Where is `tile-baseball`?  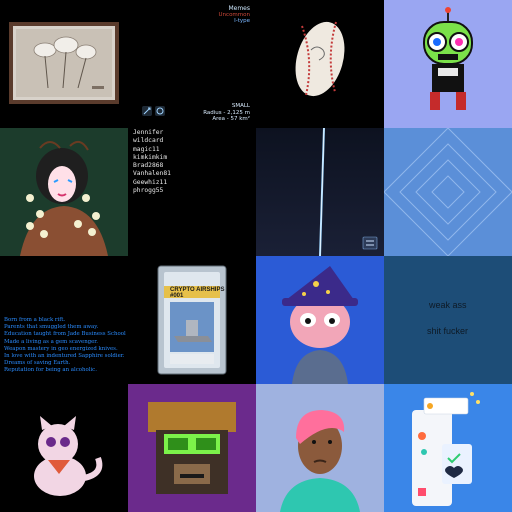
tile-baseball is located at coordinates (320, 64).